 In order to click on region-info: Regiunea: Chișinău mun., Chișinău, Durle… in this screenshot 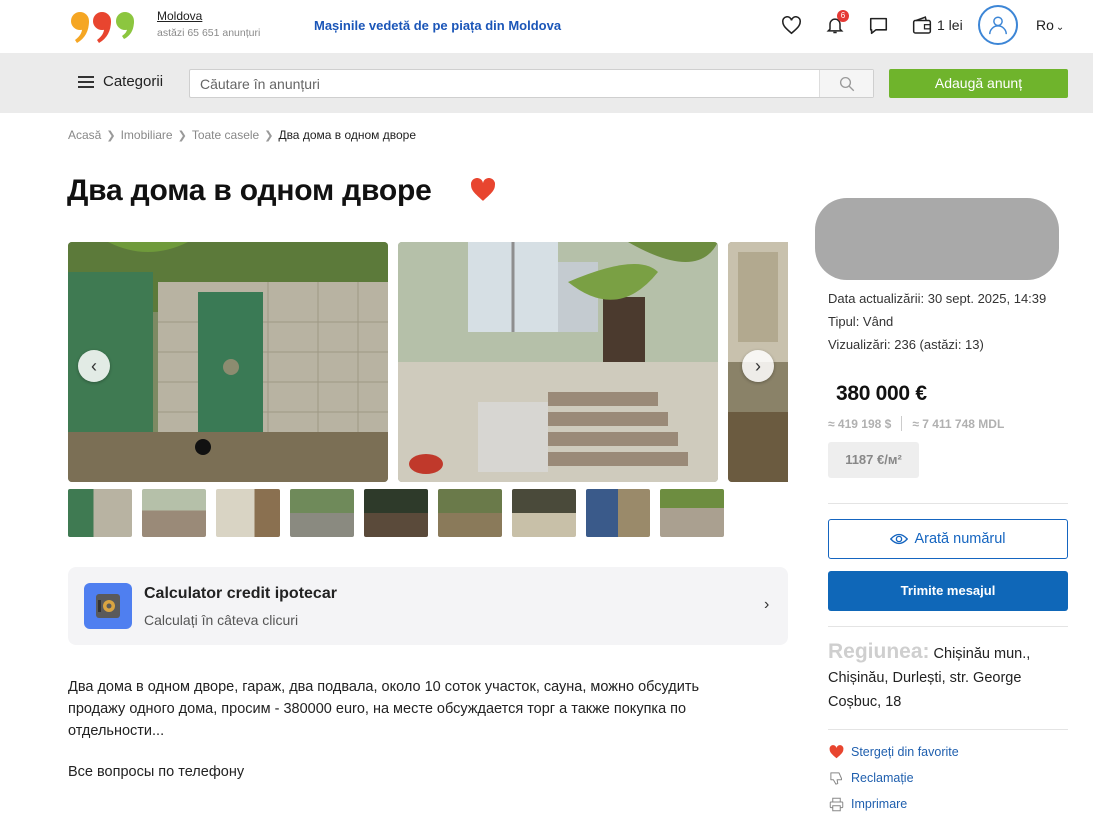, I will do `click(948, 677)`.